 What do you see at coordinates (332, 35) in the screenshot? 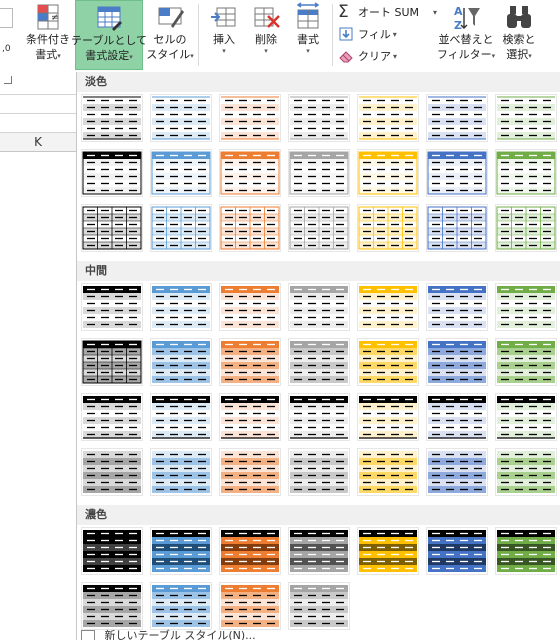
I see `ribbon-separator` at bounding box center [332, 35].